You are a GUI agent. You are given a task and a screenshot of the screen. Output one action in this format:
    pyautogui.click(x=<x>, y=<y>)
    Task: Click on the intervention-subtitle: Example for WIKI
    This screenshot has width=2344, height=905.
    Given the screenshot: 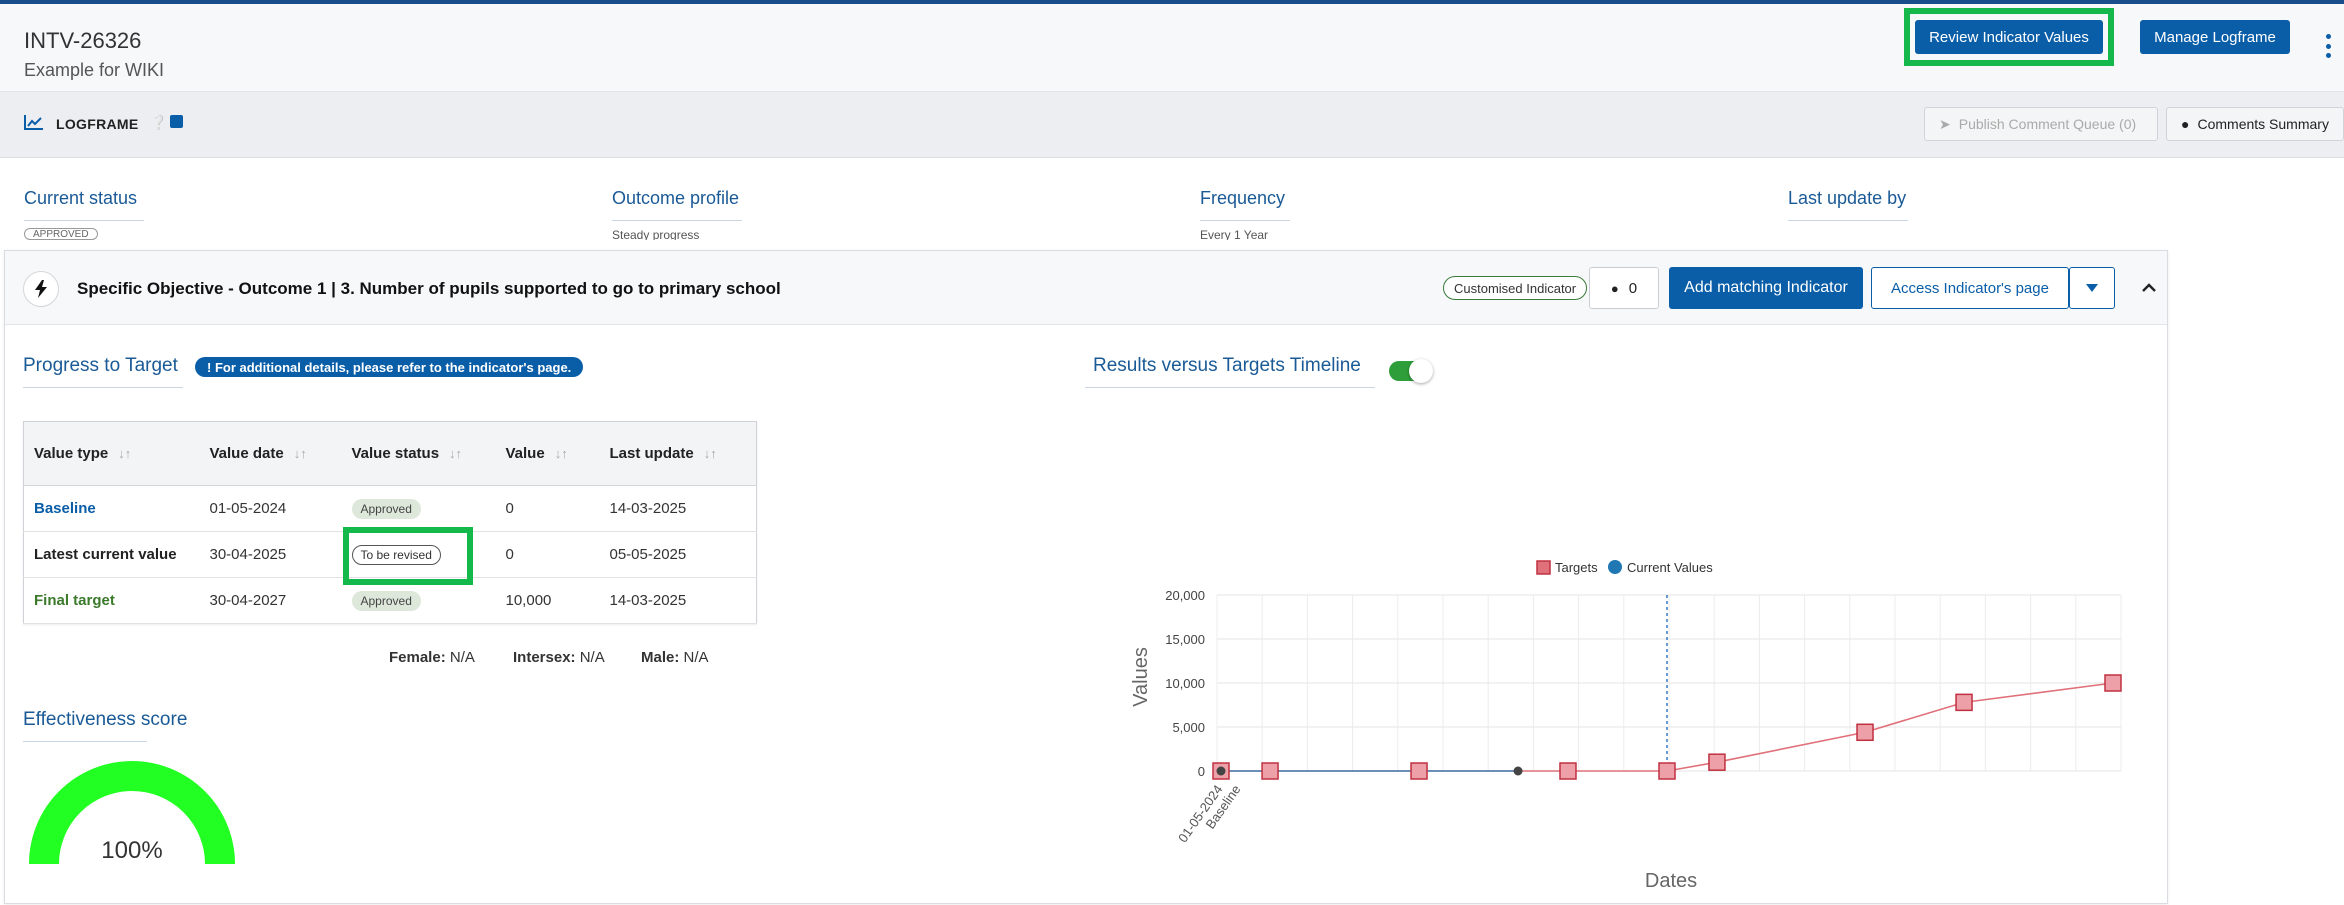 What is the action you would take?
    pyautogui.click(x=94, y=70)
    